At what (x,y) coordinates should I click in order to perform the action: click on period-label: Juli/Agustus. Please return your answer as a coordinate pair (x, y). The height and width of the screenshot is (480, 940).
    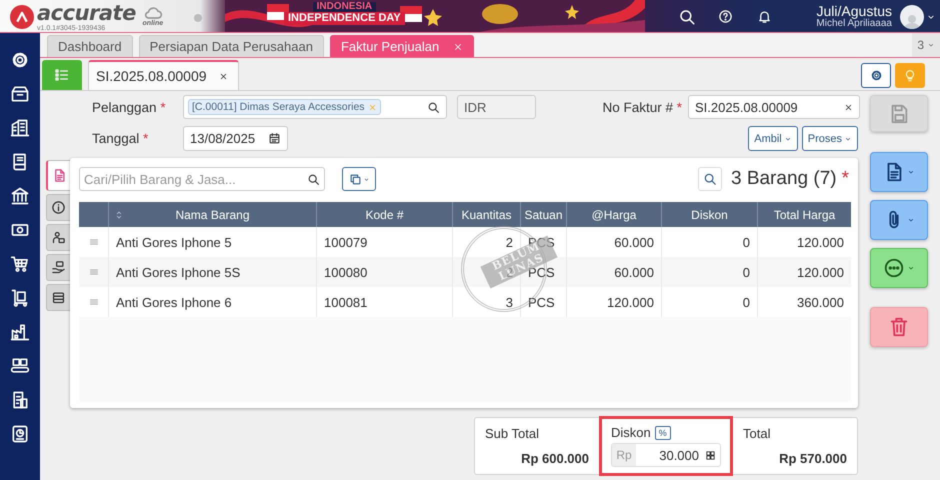
    Looking at the image, I should click on (854, 11).